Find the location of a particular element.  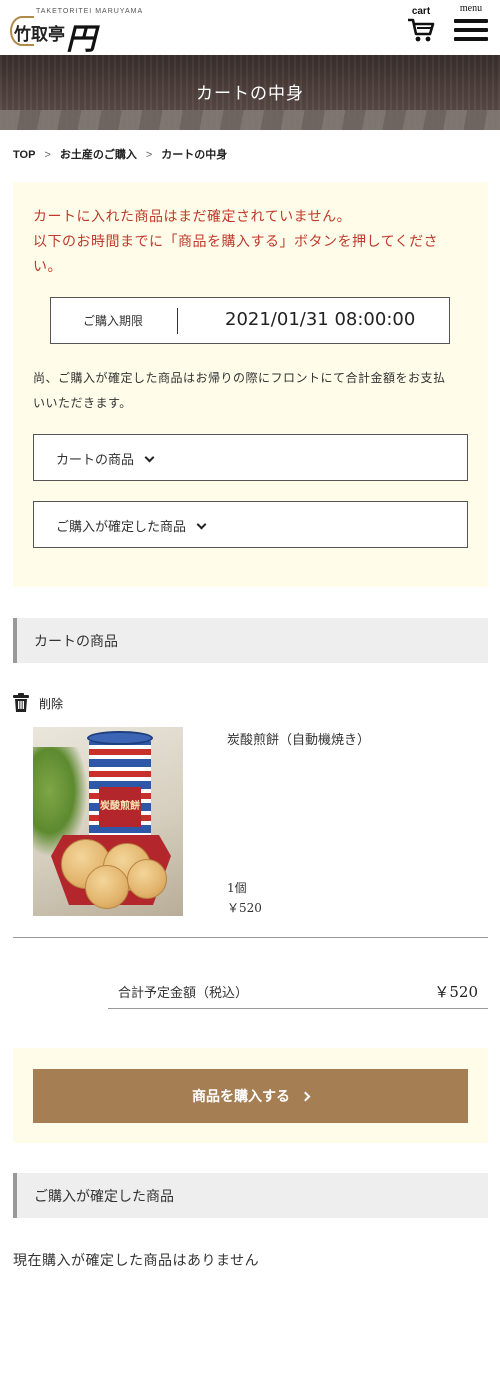

hamburger-icon is located at coordinates (471, 30).